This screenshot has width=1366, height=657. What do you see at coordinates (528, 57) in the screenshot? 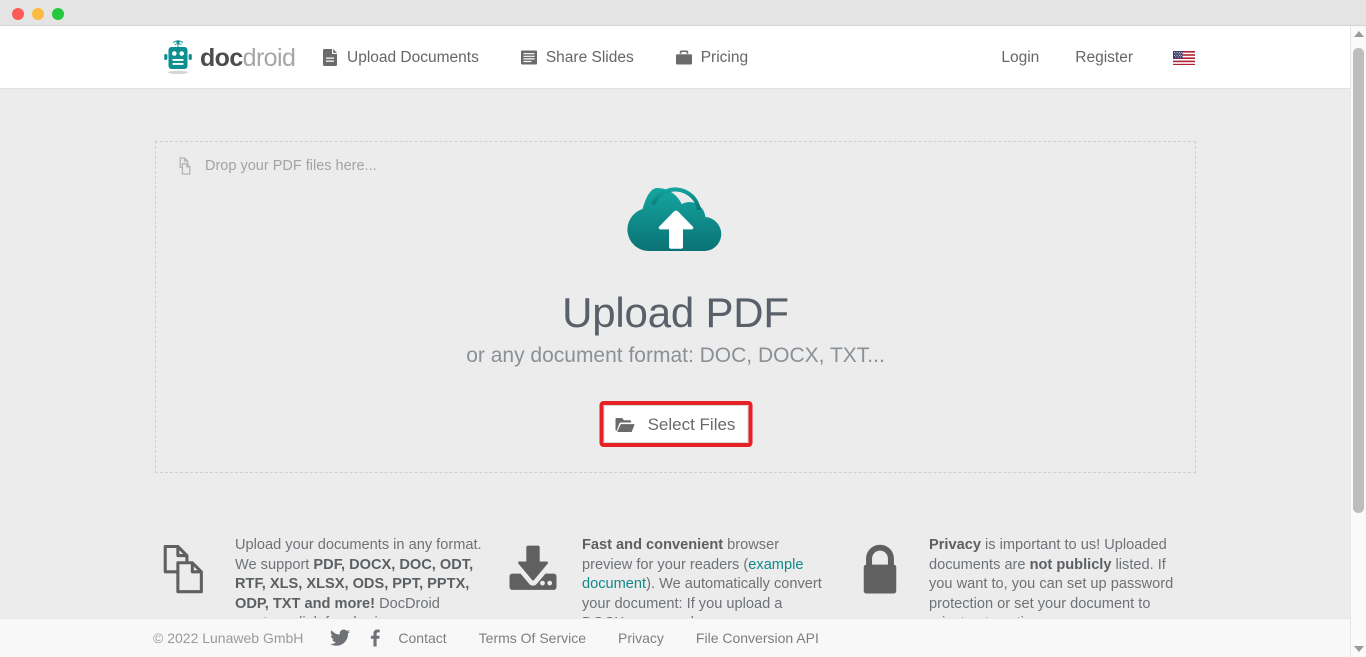
I see `slides-icon` at bounding box center [528, 57].